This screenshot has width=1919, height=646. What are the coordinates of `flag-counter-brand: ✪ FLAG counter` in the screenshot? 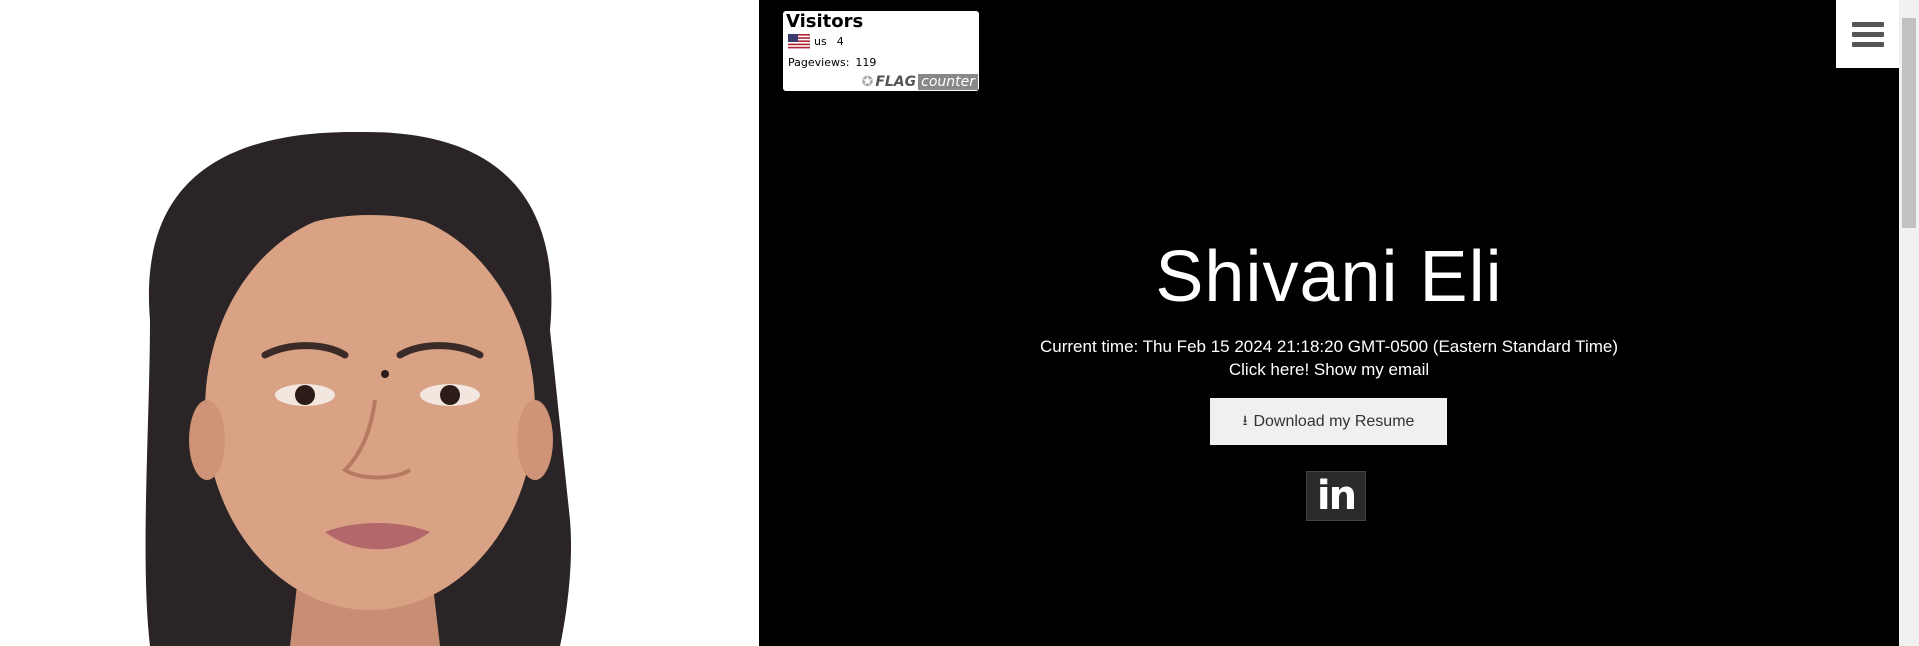 It's located at (920, 81).